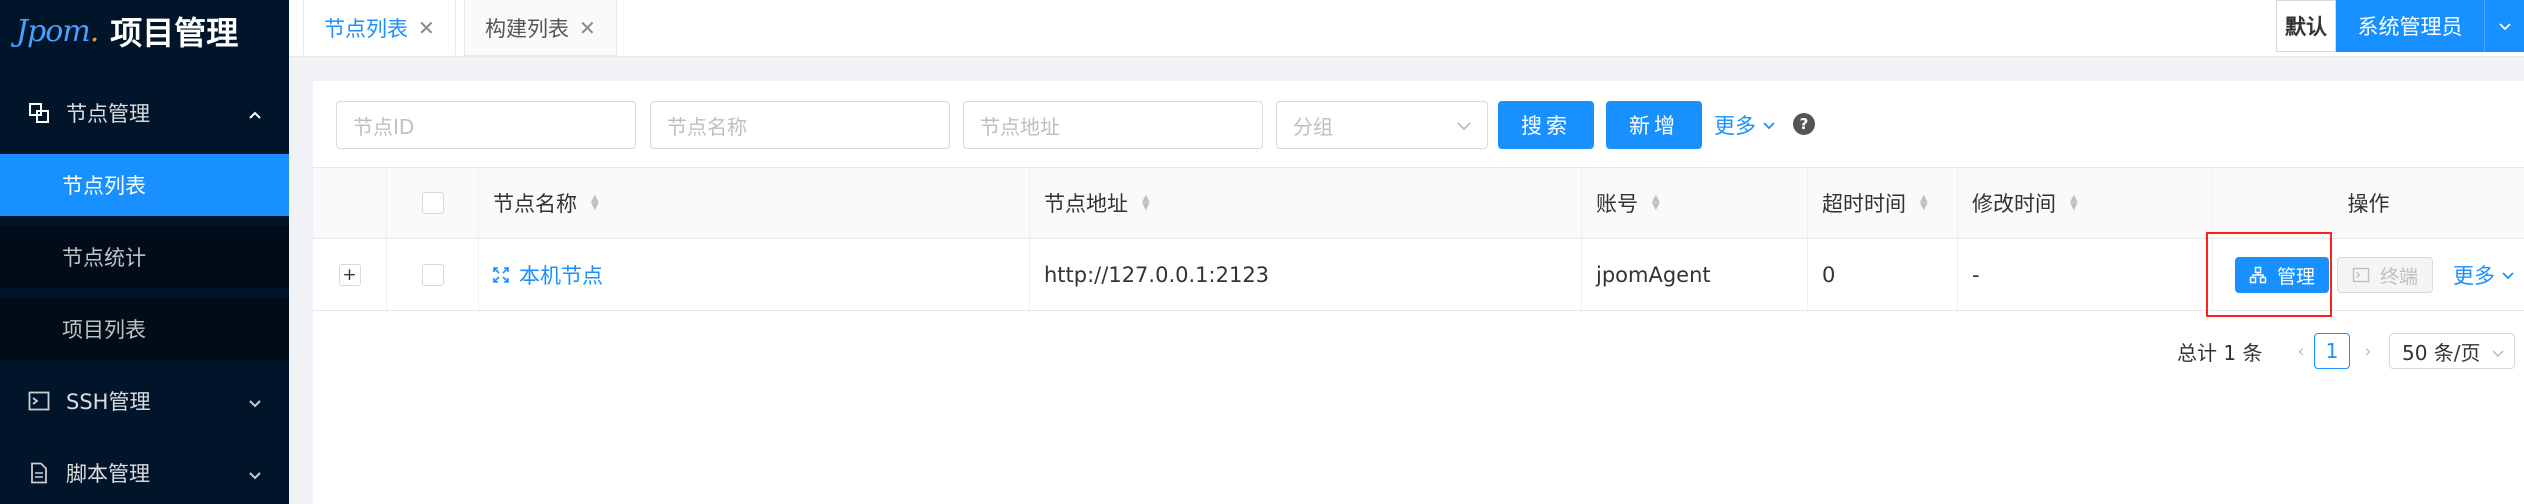 The width and height of the screenshot is (2524, 504). Describe the element at coordinates (104, 330) in the screenshot. I see `sidebar-item-label: 项目列表` at that location.